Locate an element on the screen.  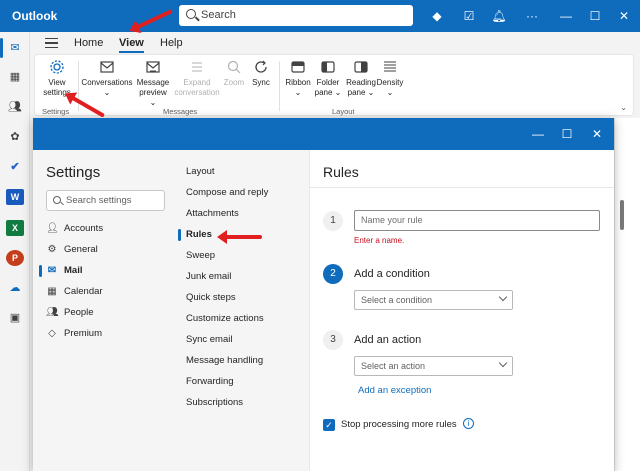
zoom-label: Zoom is located at coordinates (234, 82).